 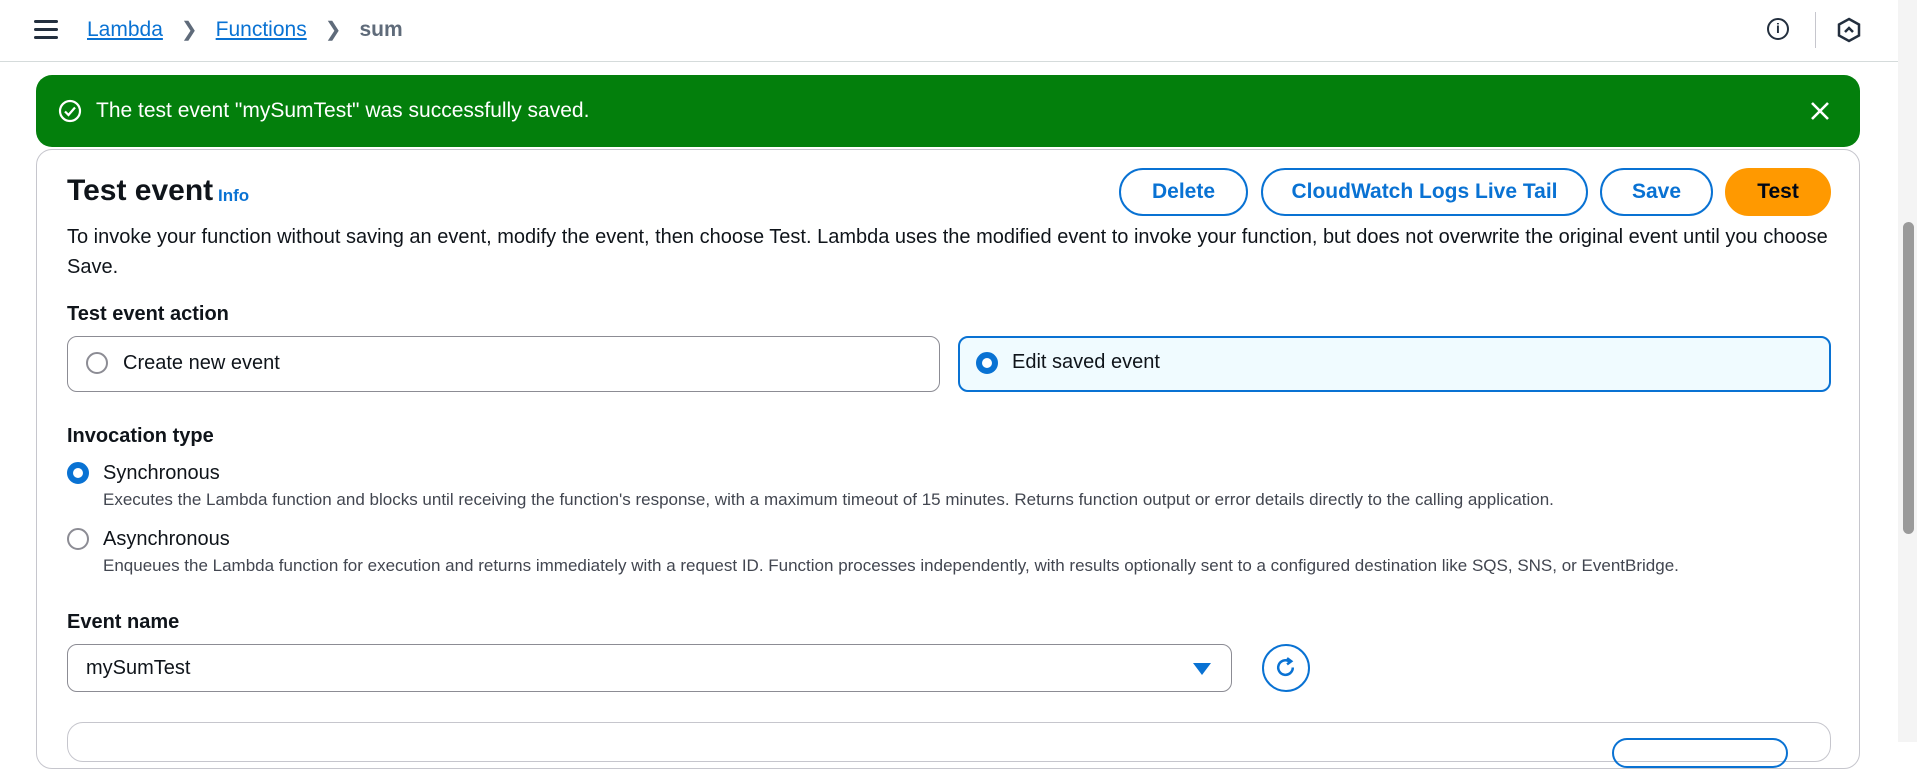 What do you see at coordinates (138, 668) in the screenshot?
I see `event-name-value: mySumTest` at bounding box center [138, 668].